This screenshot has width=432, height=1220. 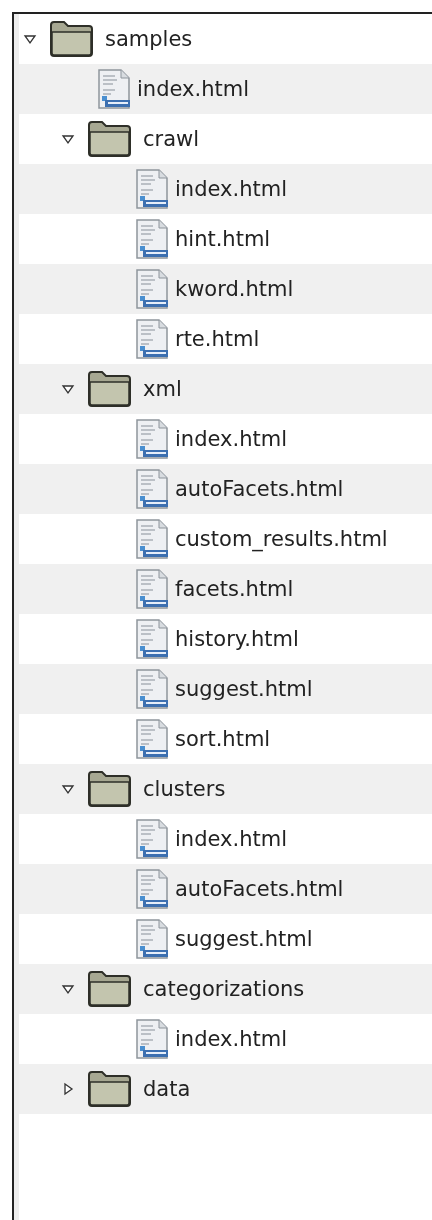 What do you see at coordinates (171, 139) in the screenshot?
I see `folder-label: crawl` at bounding box center [171, 139].